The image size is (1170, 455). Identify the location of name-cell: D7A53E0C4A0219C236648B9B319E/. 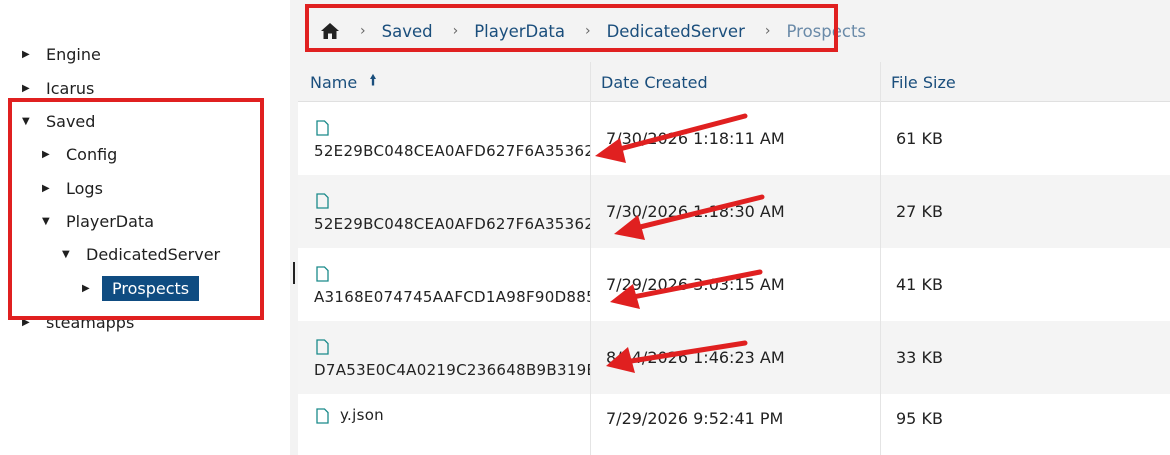
(451, 357).